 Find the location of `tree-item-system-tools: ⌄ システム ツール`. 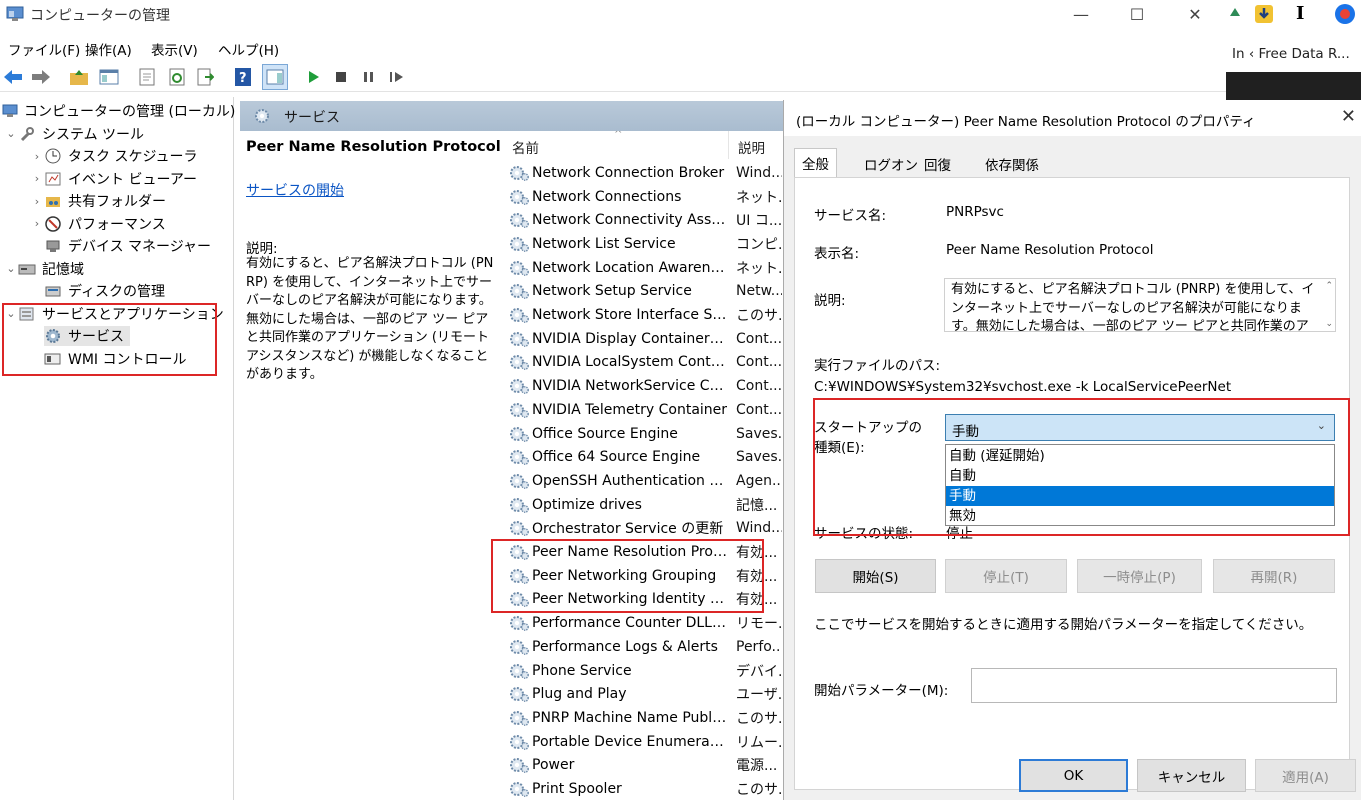

tree-item-system-tools: ⌄ システム ツール is located at coordinates (116, 134).